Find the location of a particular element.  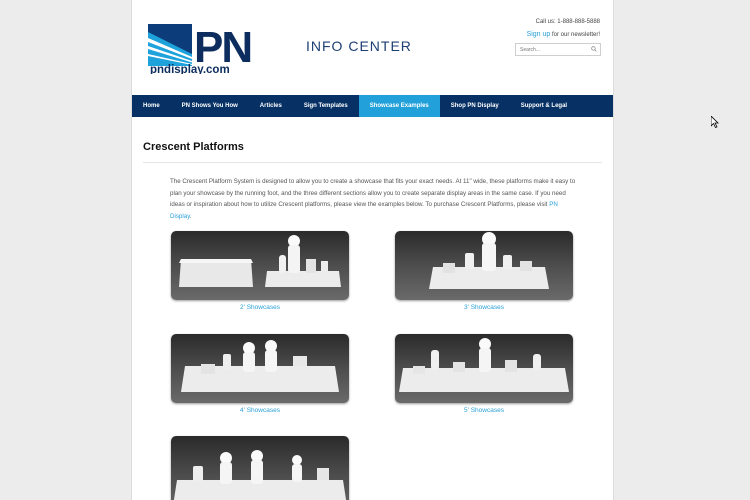

search-icon is located at coordinates (594, 49).